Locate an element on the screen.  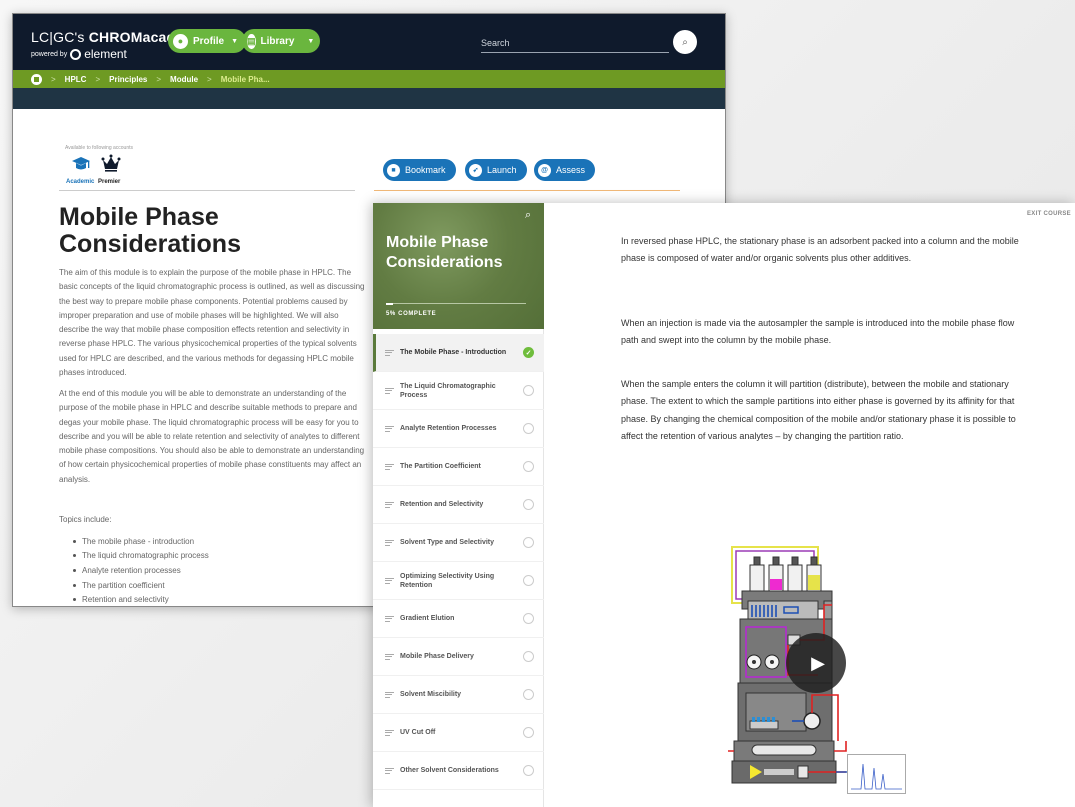
graduation-cap-icon is located at coordinates (81, 163).